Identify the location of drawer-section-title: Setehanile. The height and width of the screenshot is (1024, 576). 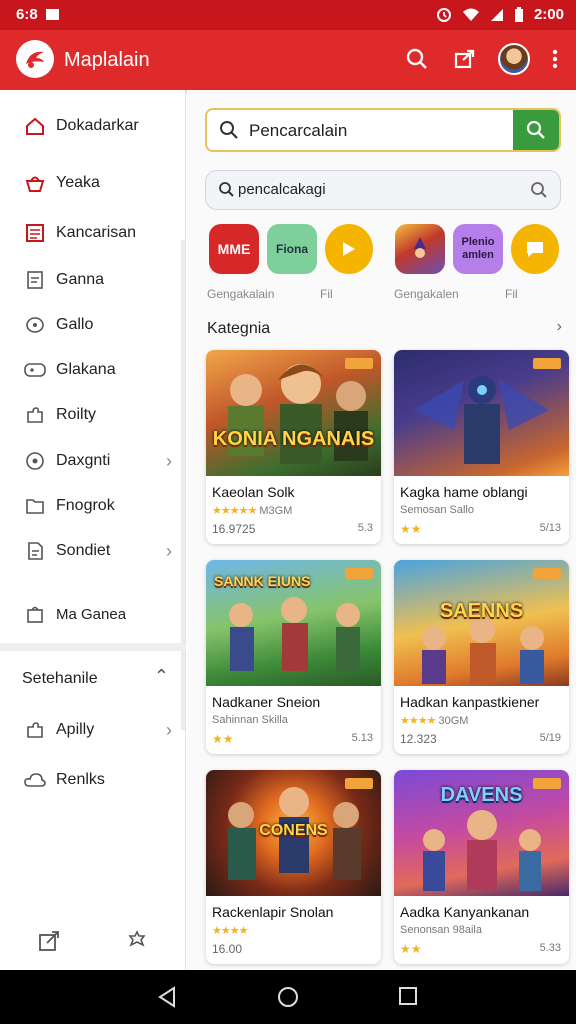
(60, 679).